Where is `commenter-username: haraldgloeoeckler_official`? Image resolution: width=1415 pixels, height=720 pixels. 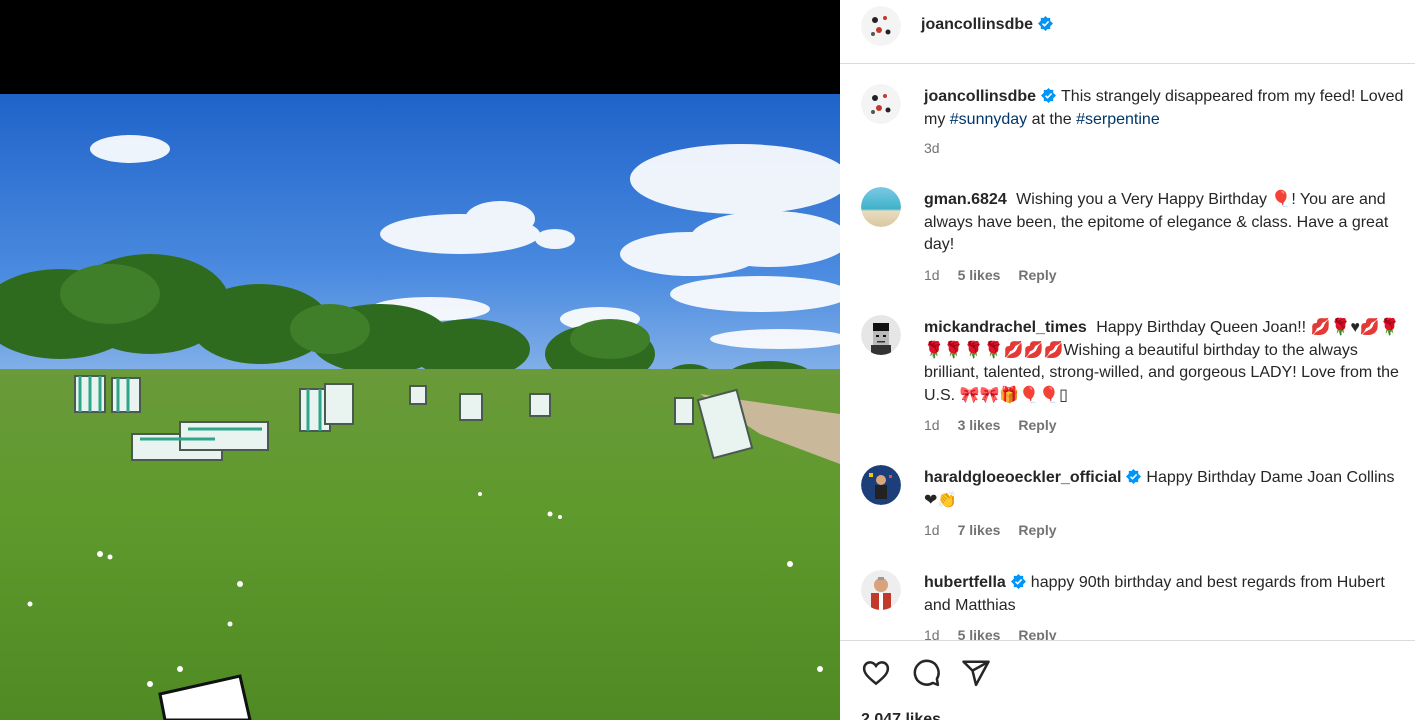 commenter-username: haraldgloeoeckler_official is located at coordinates (1022, 477).